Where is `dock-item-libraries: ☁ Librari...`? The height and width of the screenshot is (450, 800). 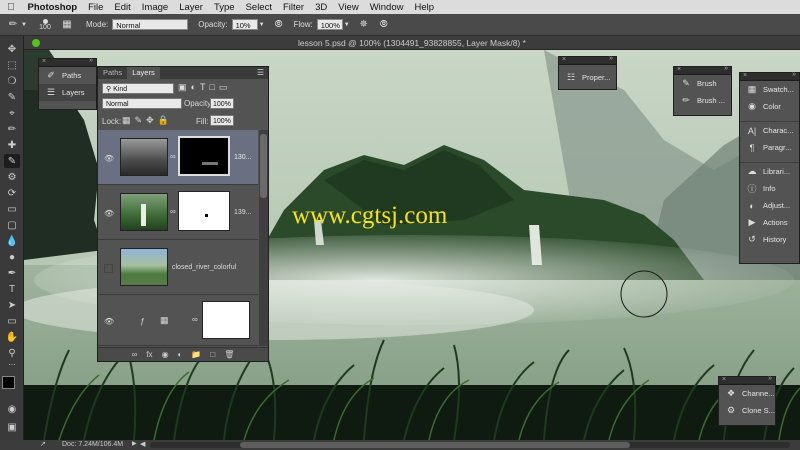
dock-item-libraries: ☁ Librari... is located at coordinates (769, 171).